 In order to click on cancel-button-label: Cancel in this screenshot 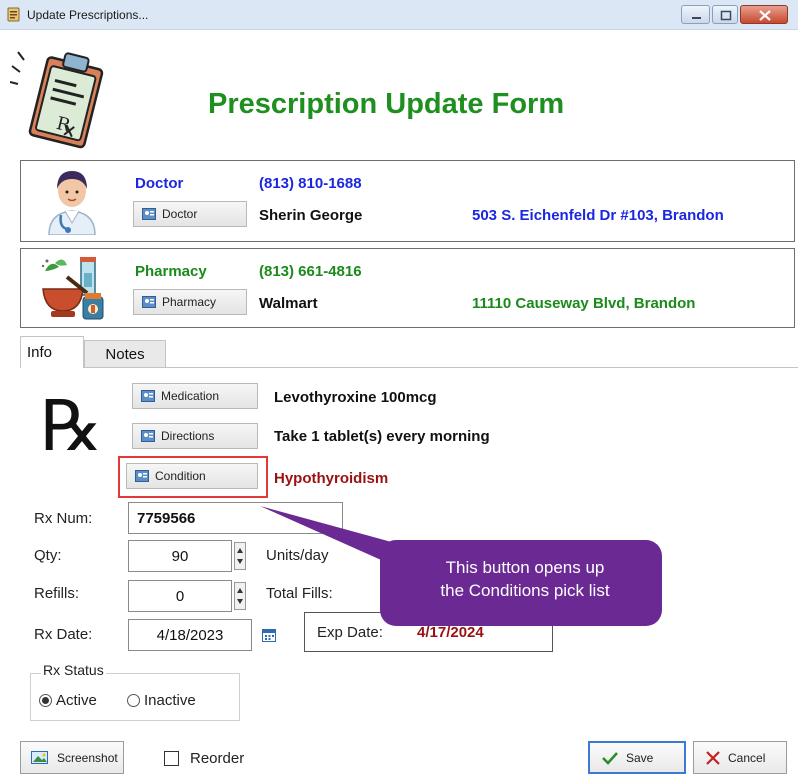, I will do `click(747, 757)`.